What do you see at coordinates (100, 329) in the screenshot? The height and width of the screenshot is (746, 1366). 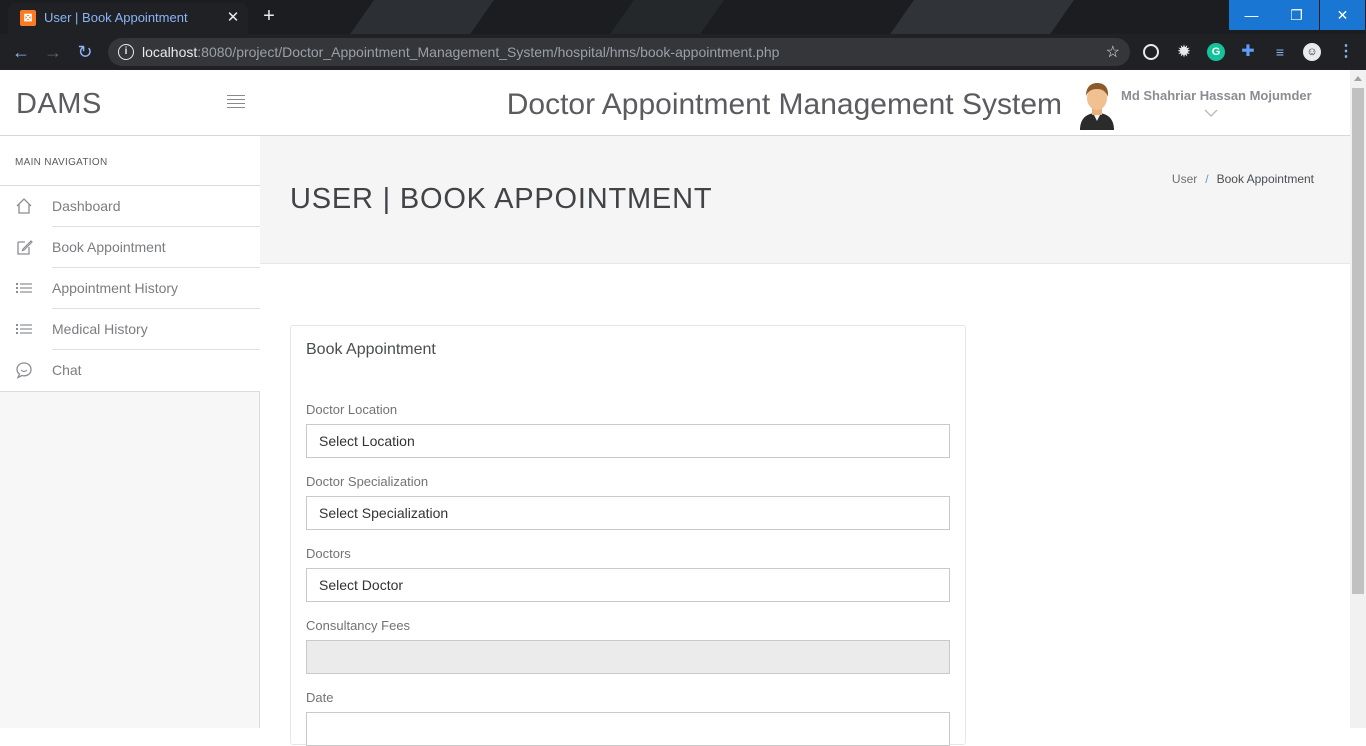 I see `sidebar-item-label: Medical History` at bounding box center [100, 329].